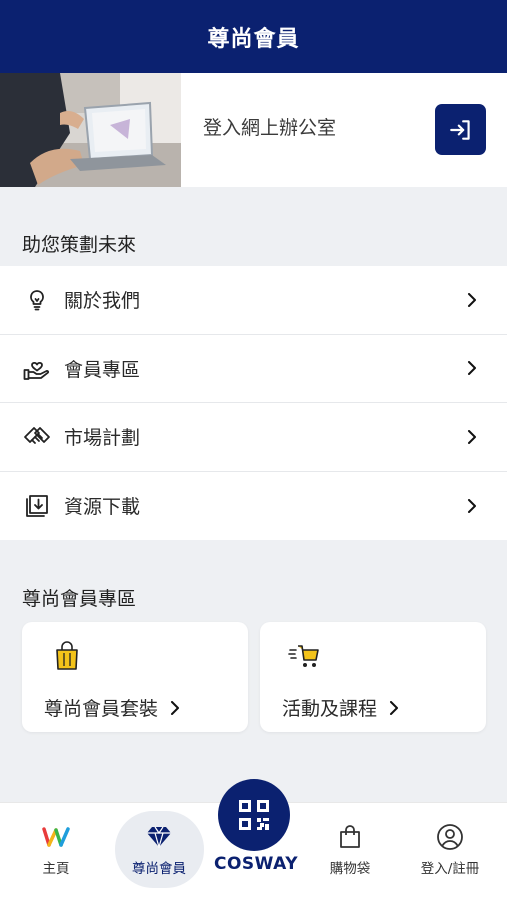 The image size is (507, 900). What do you see at coordinates (37, 506) in the screenshot?
I see `download-box-icon` at bounding box center [37, 506].